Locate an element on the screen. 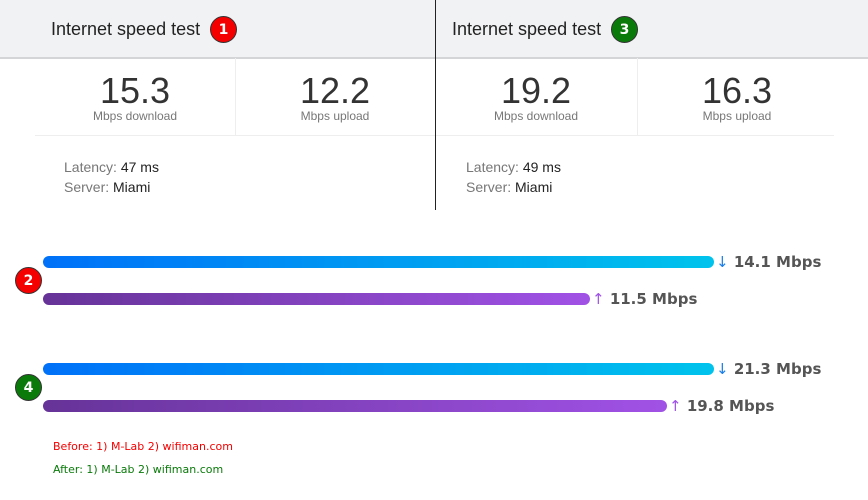 This screenshot has width=868, height=500. badge-3: 3 is located at coordinates (624, 29).